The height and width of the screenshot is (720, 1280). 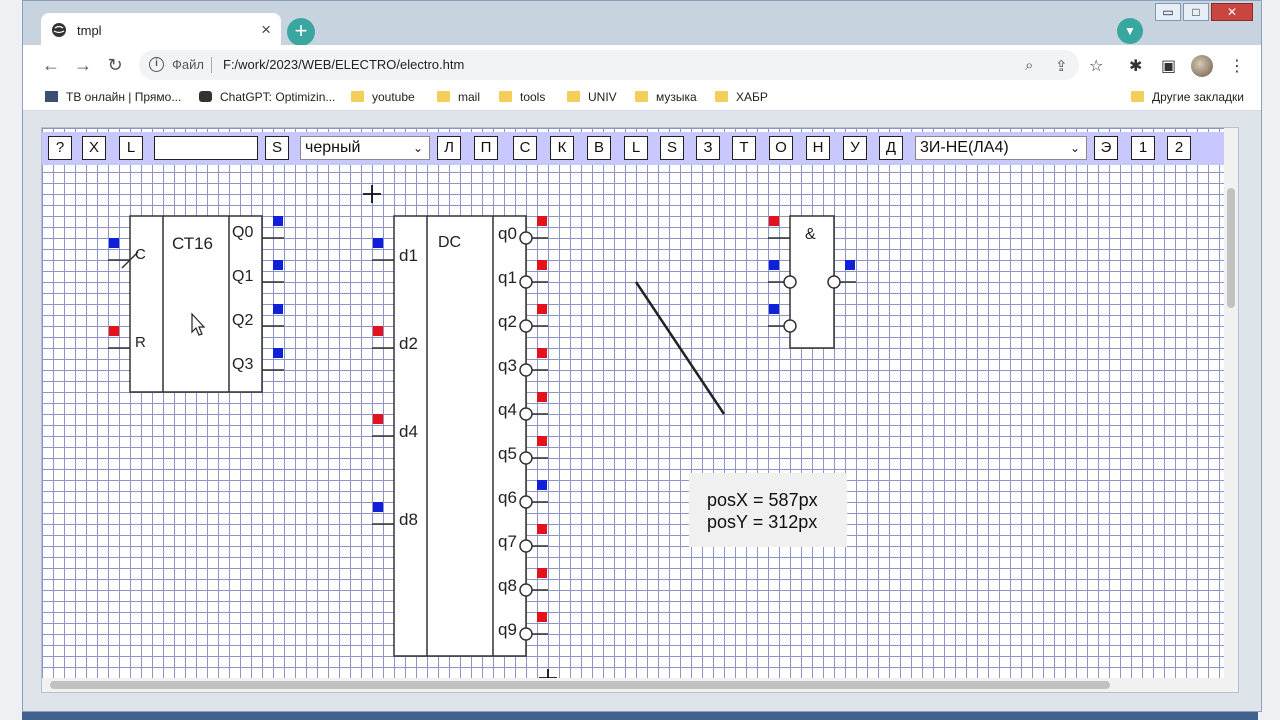 What do you see at coordinates (343, 64) in the screenshot?
I see `url-text: F:/work/2023/WEB/ELECTRO/electro.htm` at bounding box center [343, 64].